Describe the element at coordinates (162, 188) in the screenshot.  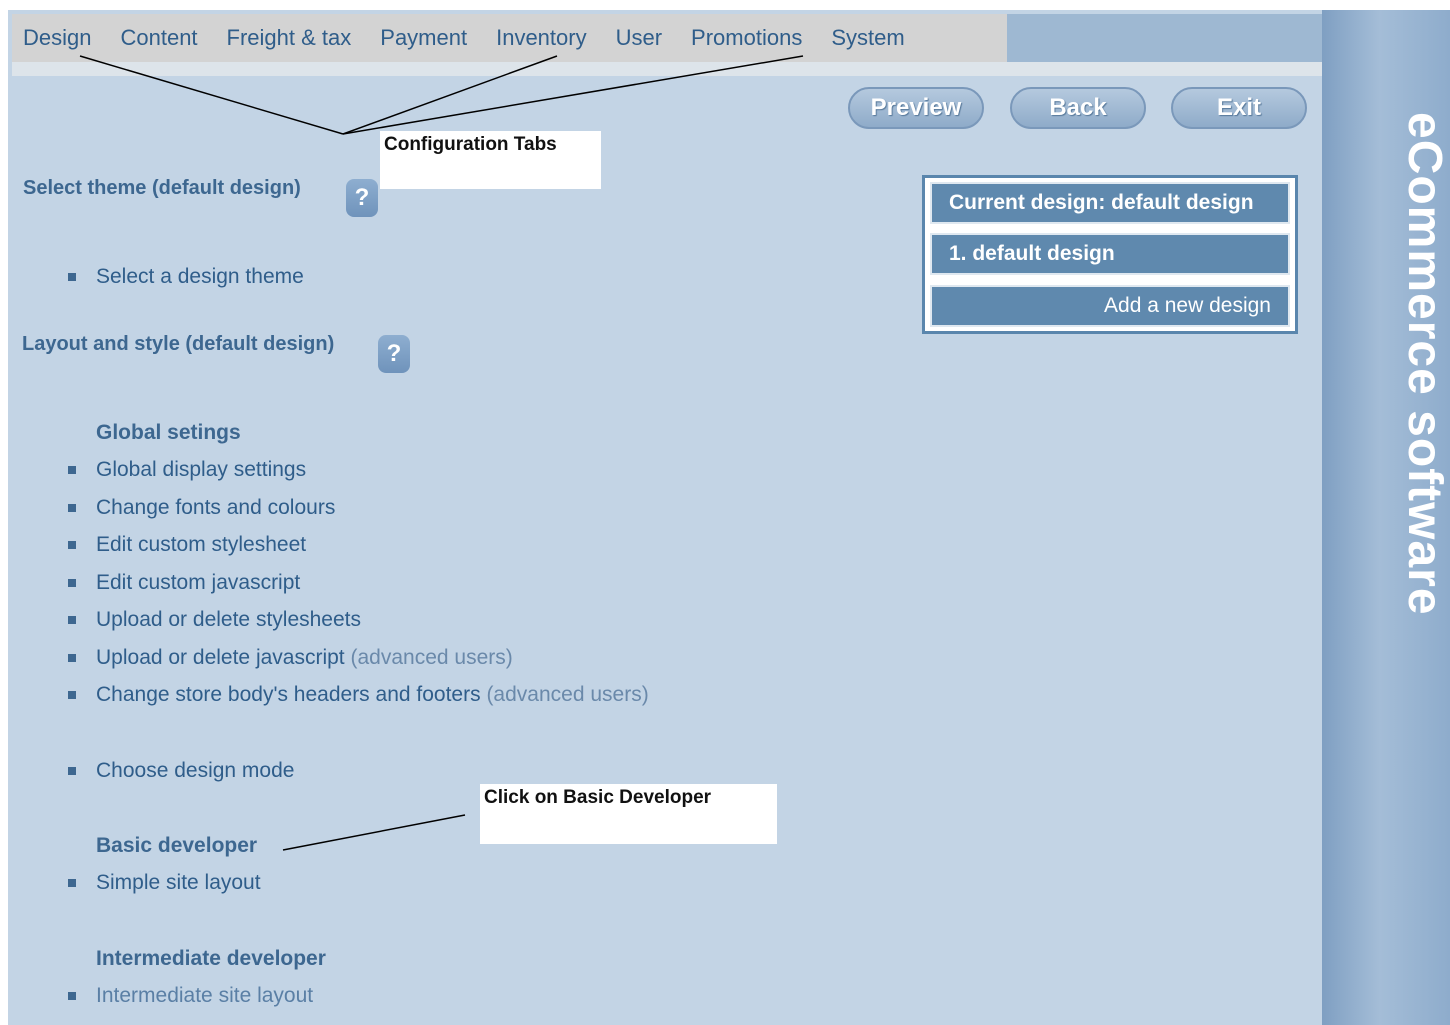
I see `select-theme-heading: Select theme (default design)` at that location.